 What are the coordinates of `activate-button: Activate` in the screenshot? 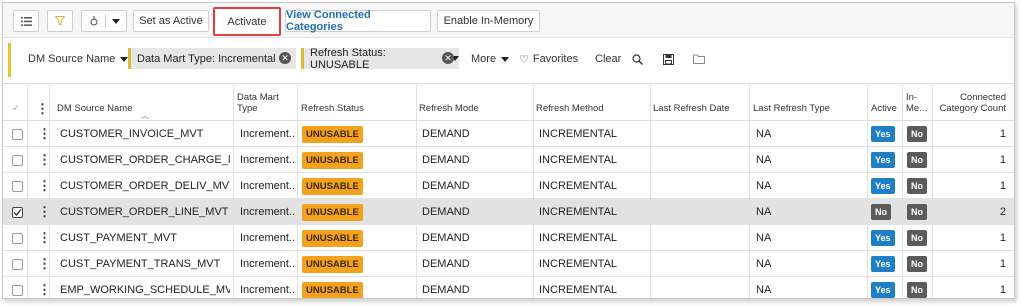 It's located at (247, 21).